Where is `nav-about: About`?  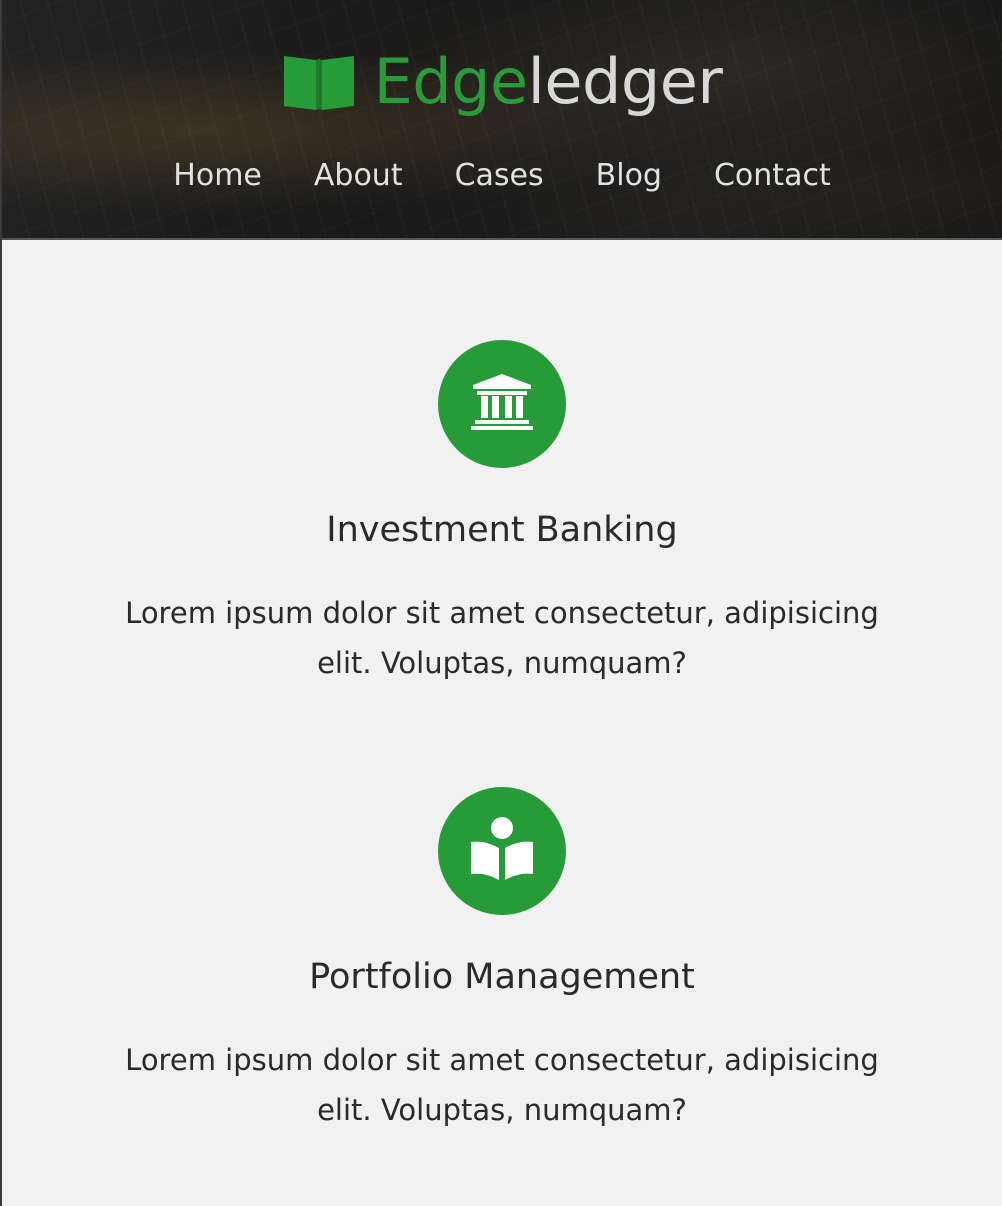 nav-about: About is located at coordinates (358, 176).